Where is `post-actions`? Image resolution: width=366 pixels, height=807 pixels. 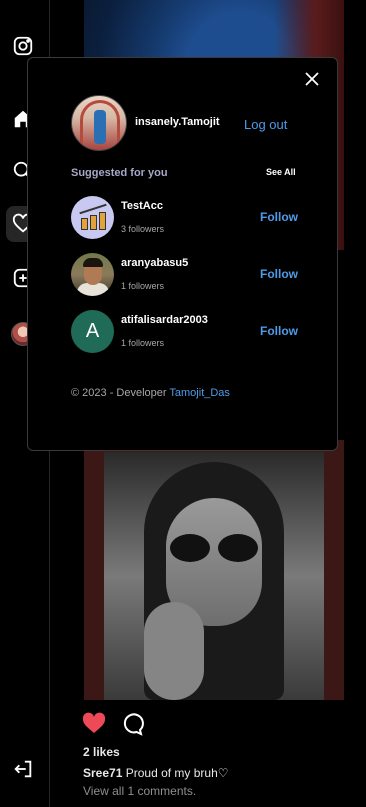 post-actions is located at coordinates (113, 726).